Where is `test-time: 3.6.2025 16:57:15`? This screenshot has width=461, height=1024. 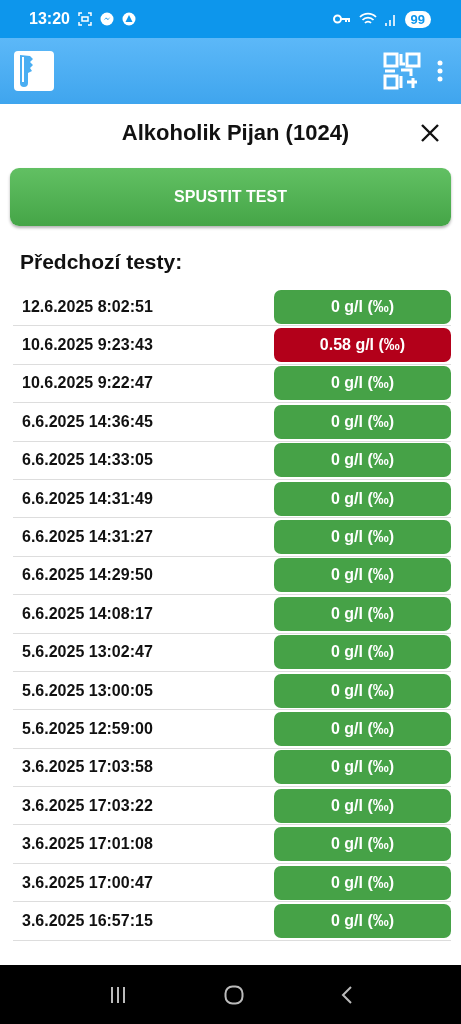 test-time: 3.6.2025 16:57:15 is located at coordinates (87, 920).